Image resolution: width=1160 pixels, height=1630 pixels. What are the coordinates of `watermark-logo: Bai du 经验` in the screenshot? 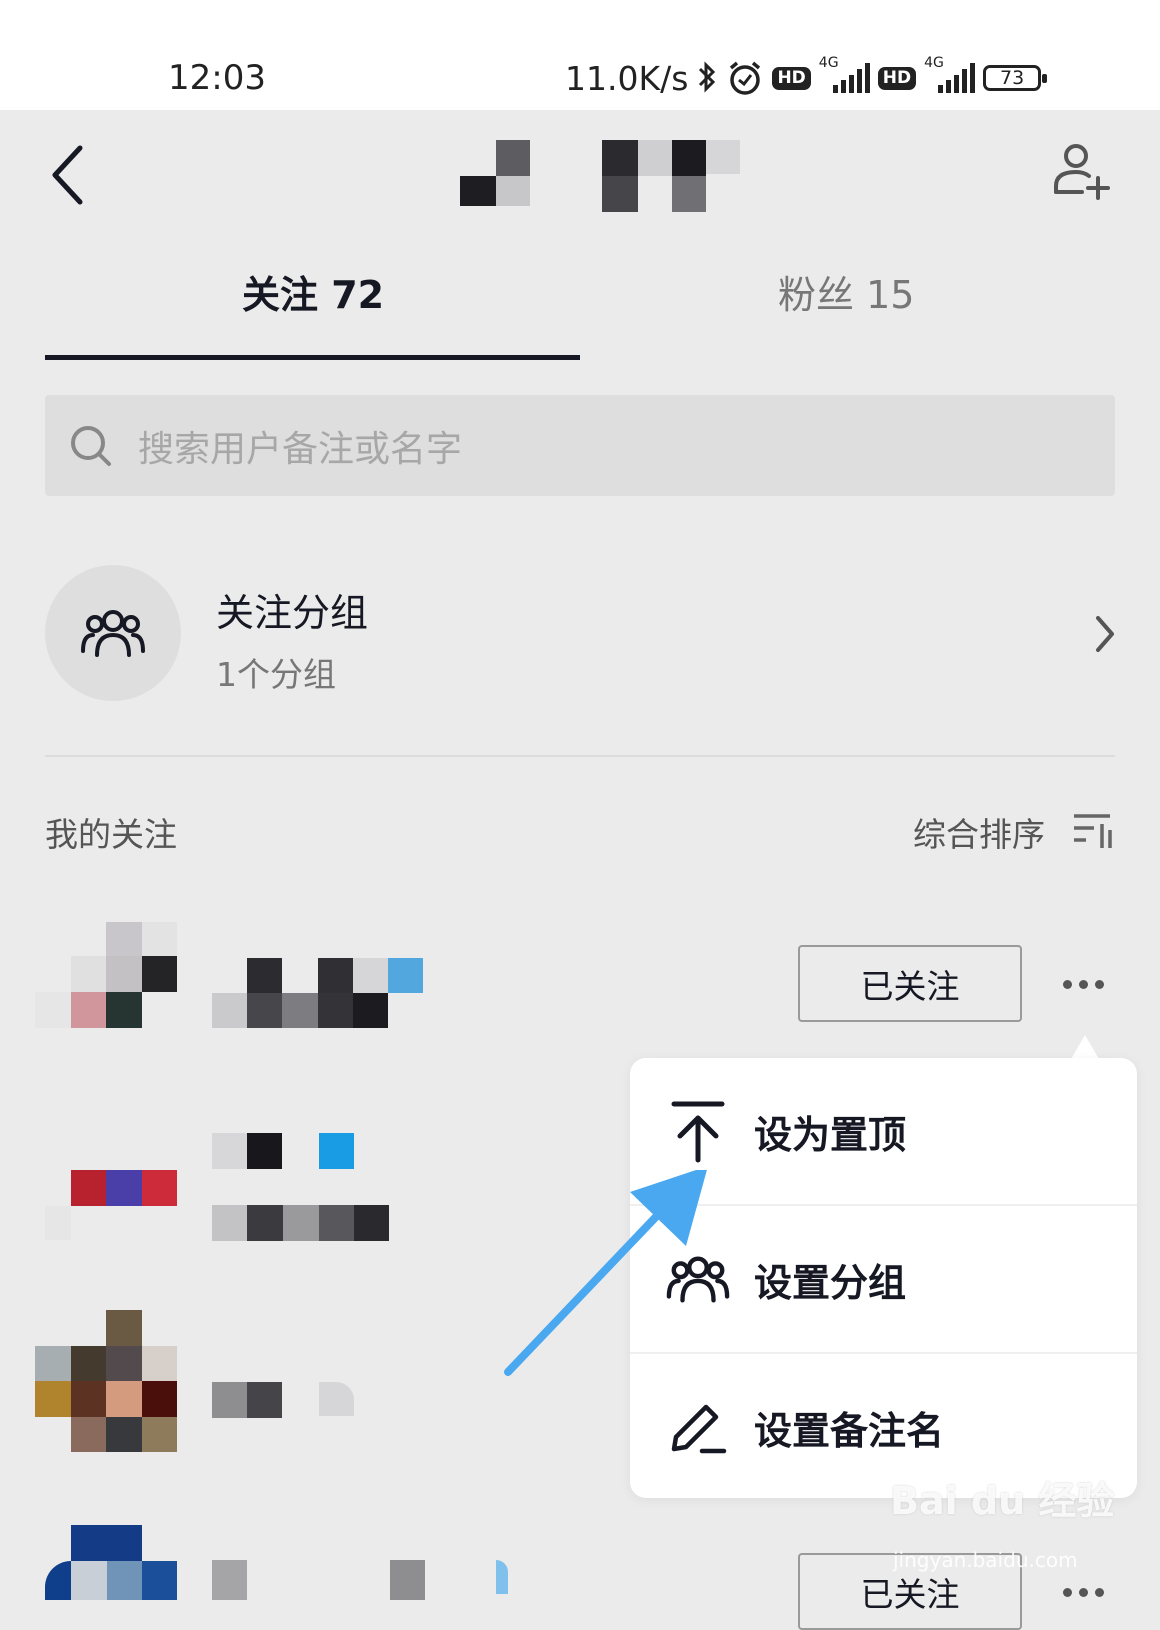 It's located at (1002, 1501).